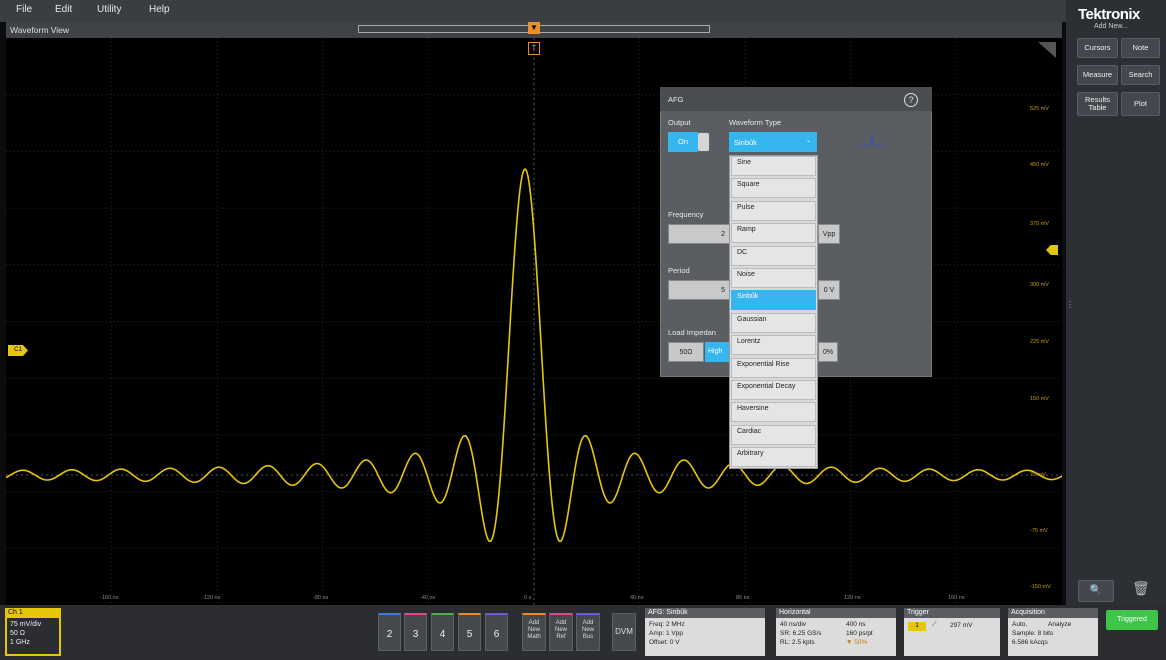  I want to click on waveform-option-sine: Sine, so click(773, 166).